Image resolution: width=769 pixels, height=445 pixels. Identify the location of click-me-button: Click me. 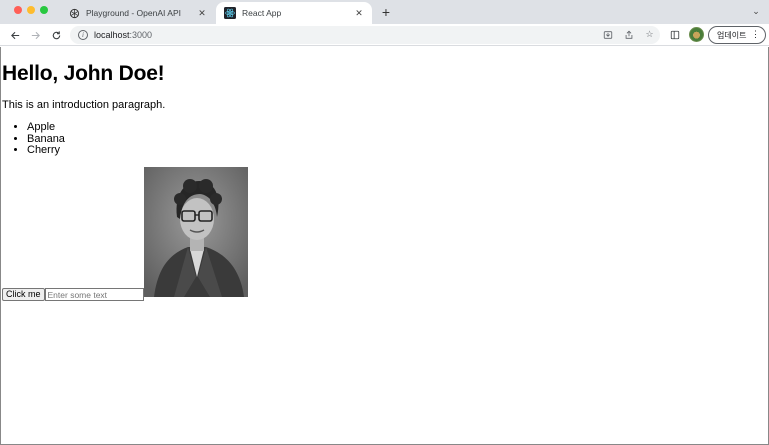
(23, 294).